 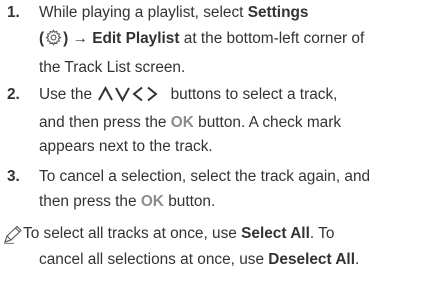 What do you see at coordinates (105, 122) in the screenshot?
I see `text-run: and then press the` at bounding box center [105, 122].